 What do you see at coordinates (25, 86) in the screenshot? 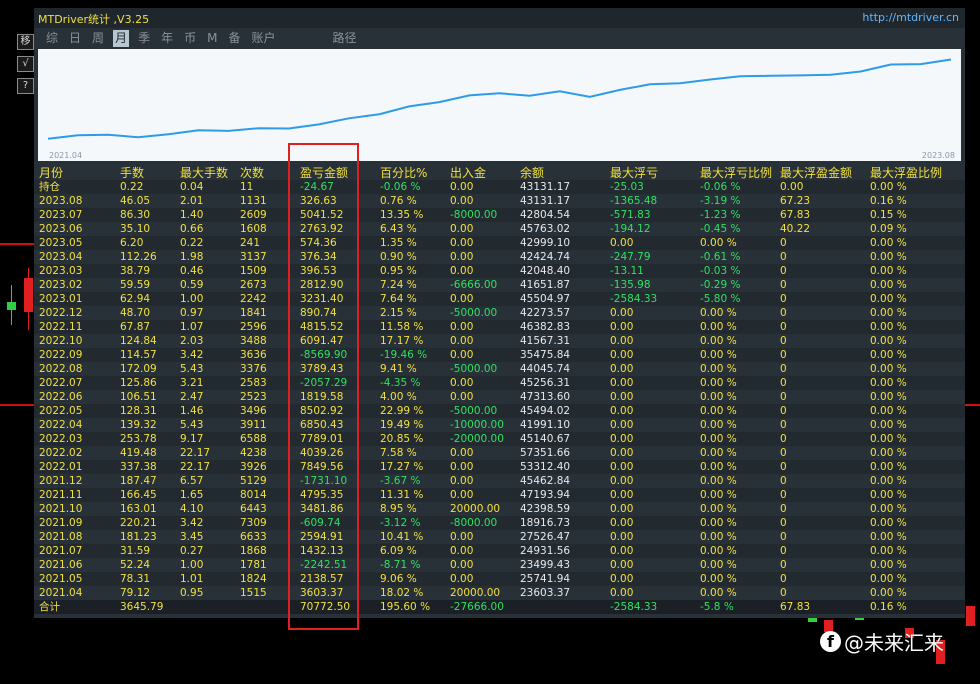
I see `help-button: ?` at bounding box center [25, 86].